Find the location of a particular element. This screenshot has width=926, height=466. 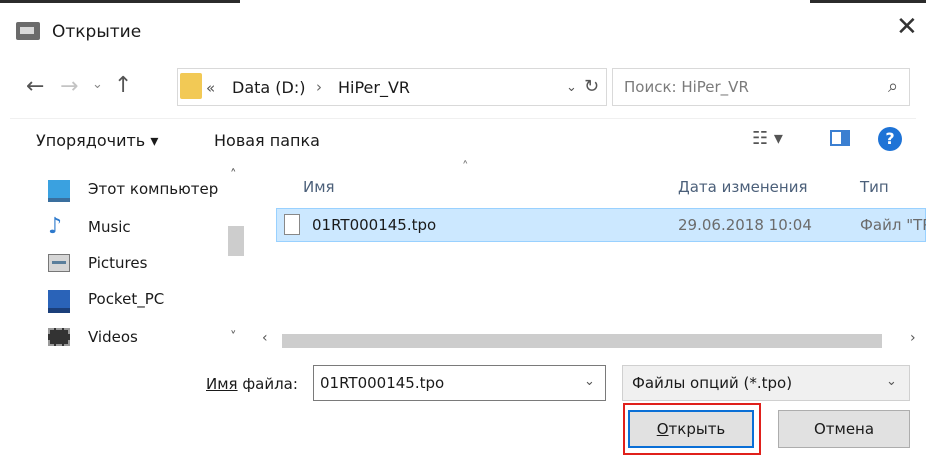

navigation-scrollbar: ˄ ˅ is located at coordinates (236, 263).